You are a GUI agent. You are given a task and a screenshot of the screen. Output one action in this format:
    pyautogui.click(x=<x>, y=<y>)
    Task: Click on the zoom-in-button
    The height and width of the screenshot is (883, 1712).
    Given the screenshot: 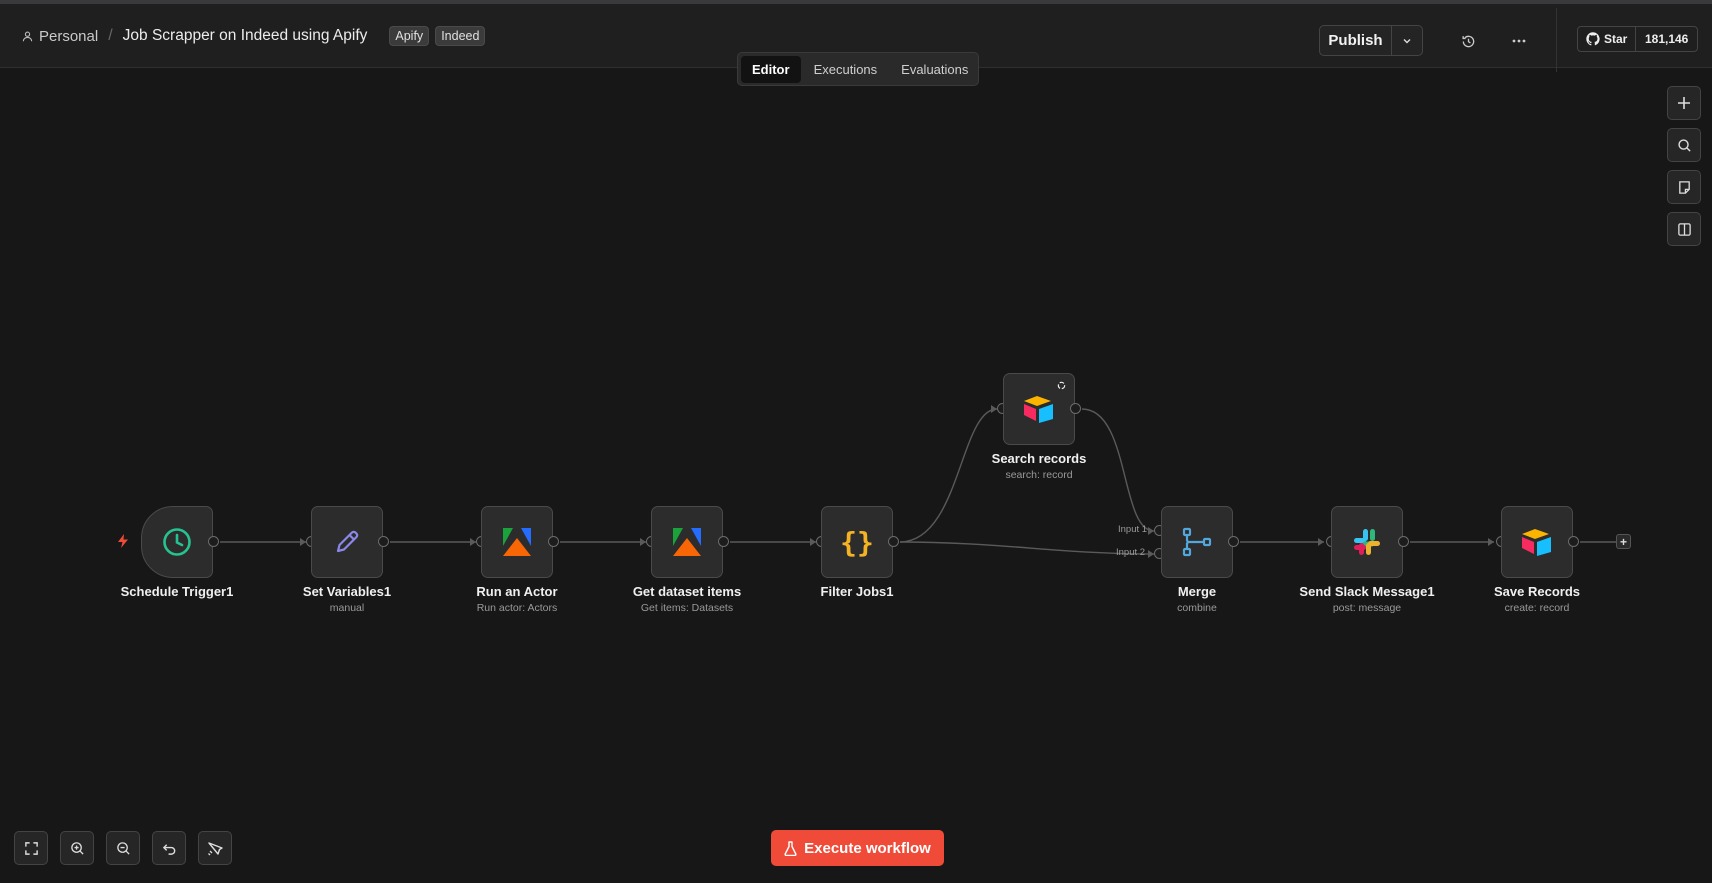 What is the action you would take?
    pyautogui.click(x=77, y=848)
    